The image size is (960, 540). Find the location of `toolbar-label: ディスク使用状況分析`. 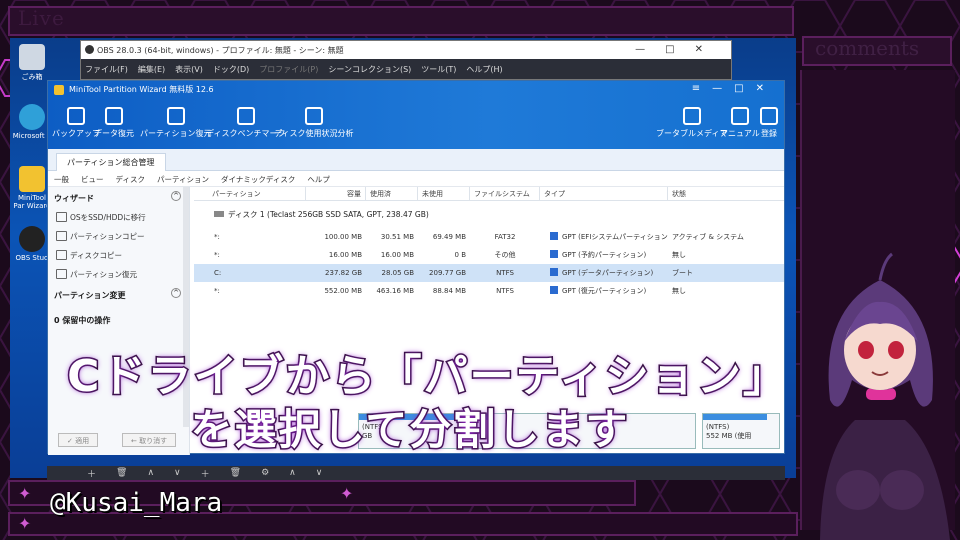

toolbar-label: ディスク使用状況分析 is located at coordinates (314, 133).